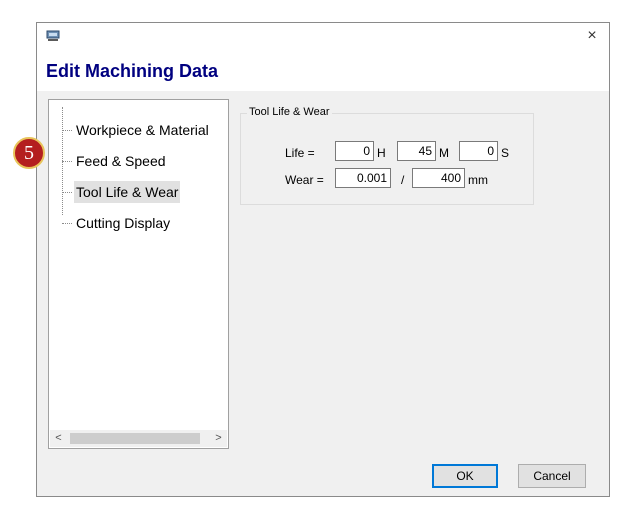 This screenshot has width=617, height=515. What do you see at coordinates (58, 438) in the screenshot?
I see `scroll-left-icon: <` at bounding box center [58, 438].